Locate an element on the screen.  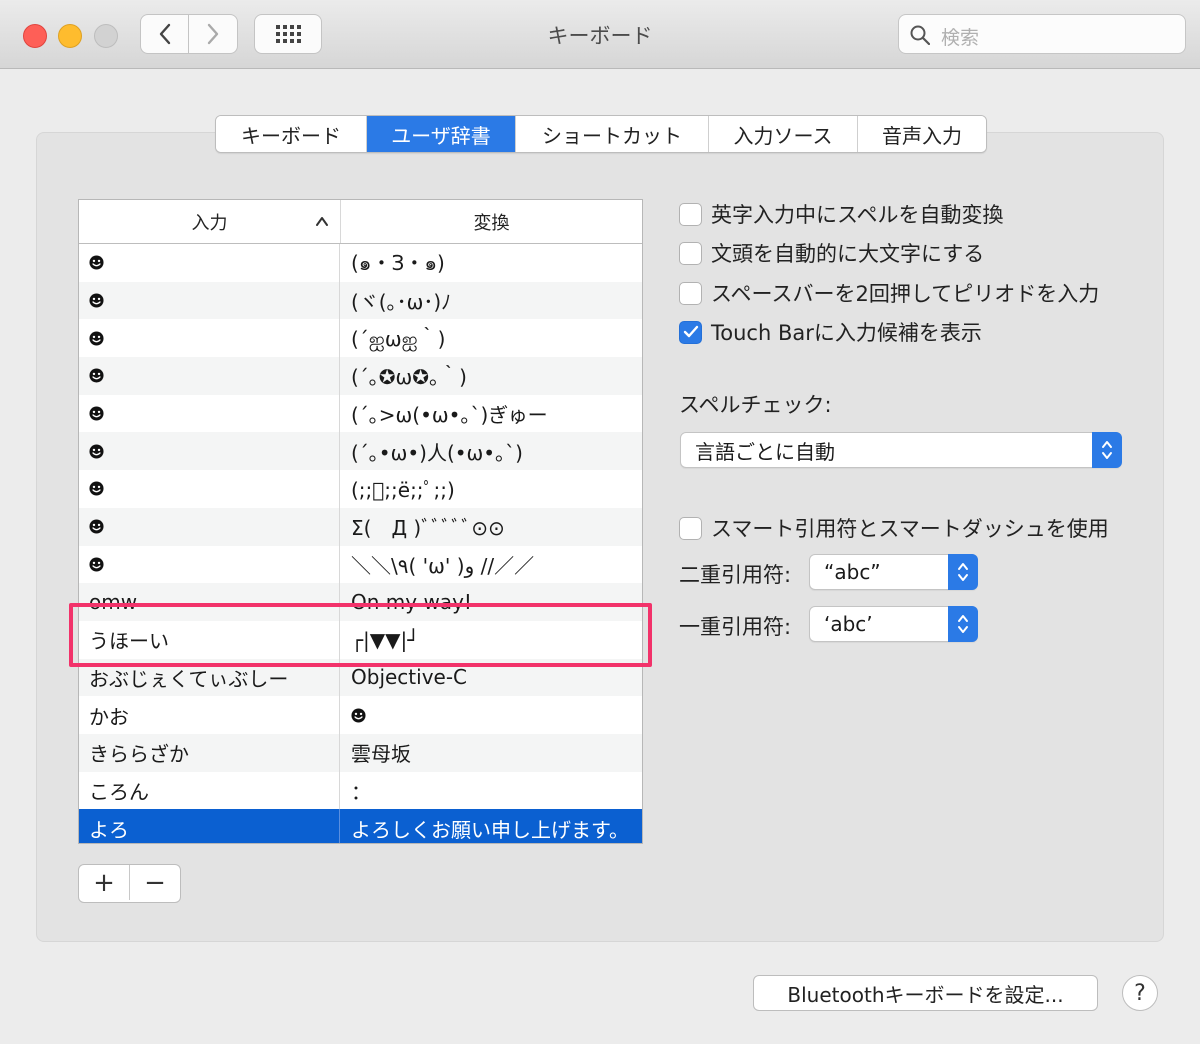
tab-dictation: 音声入力 is located at coordinates (922, 134).